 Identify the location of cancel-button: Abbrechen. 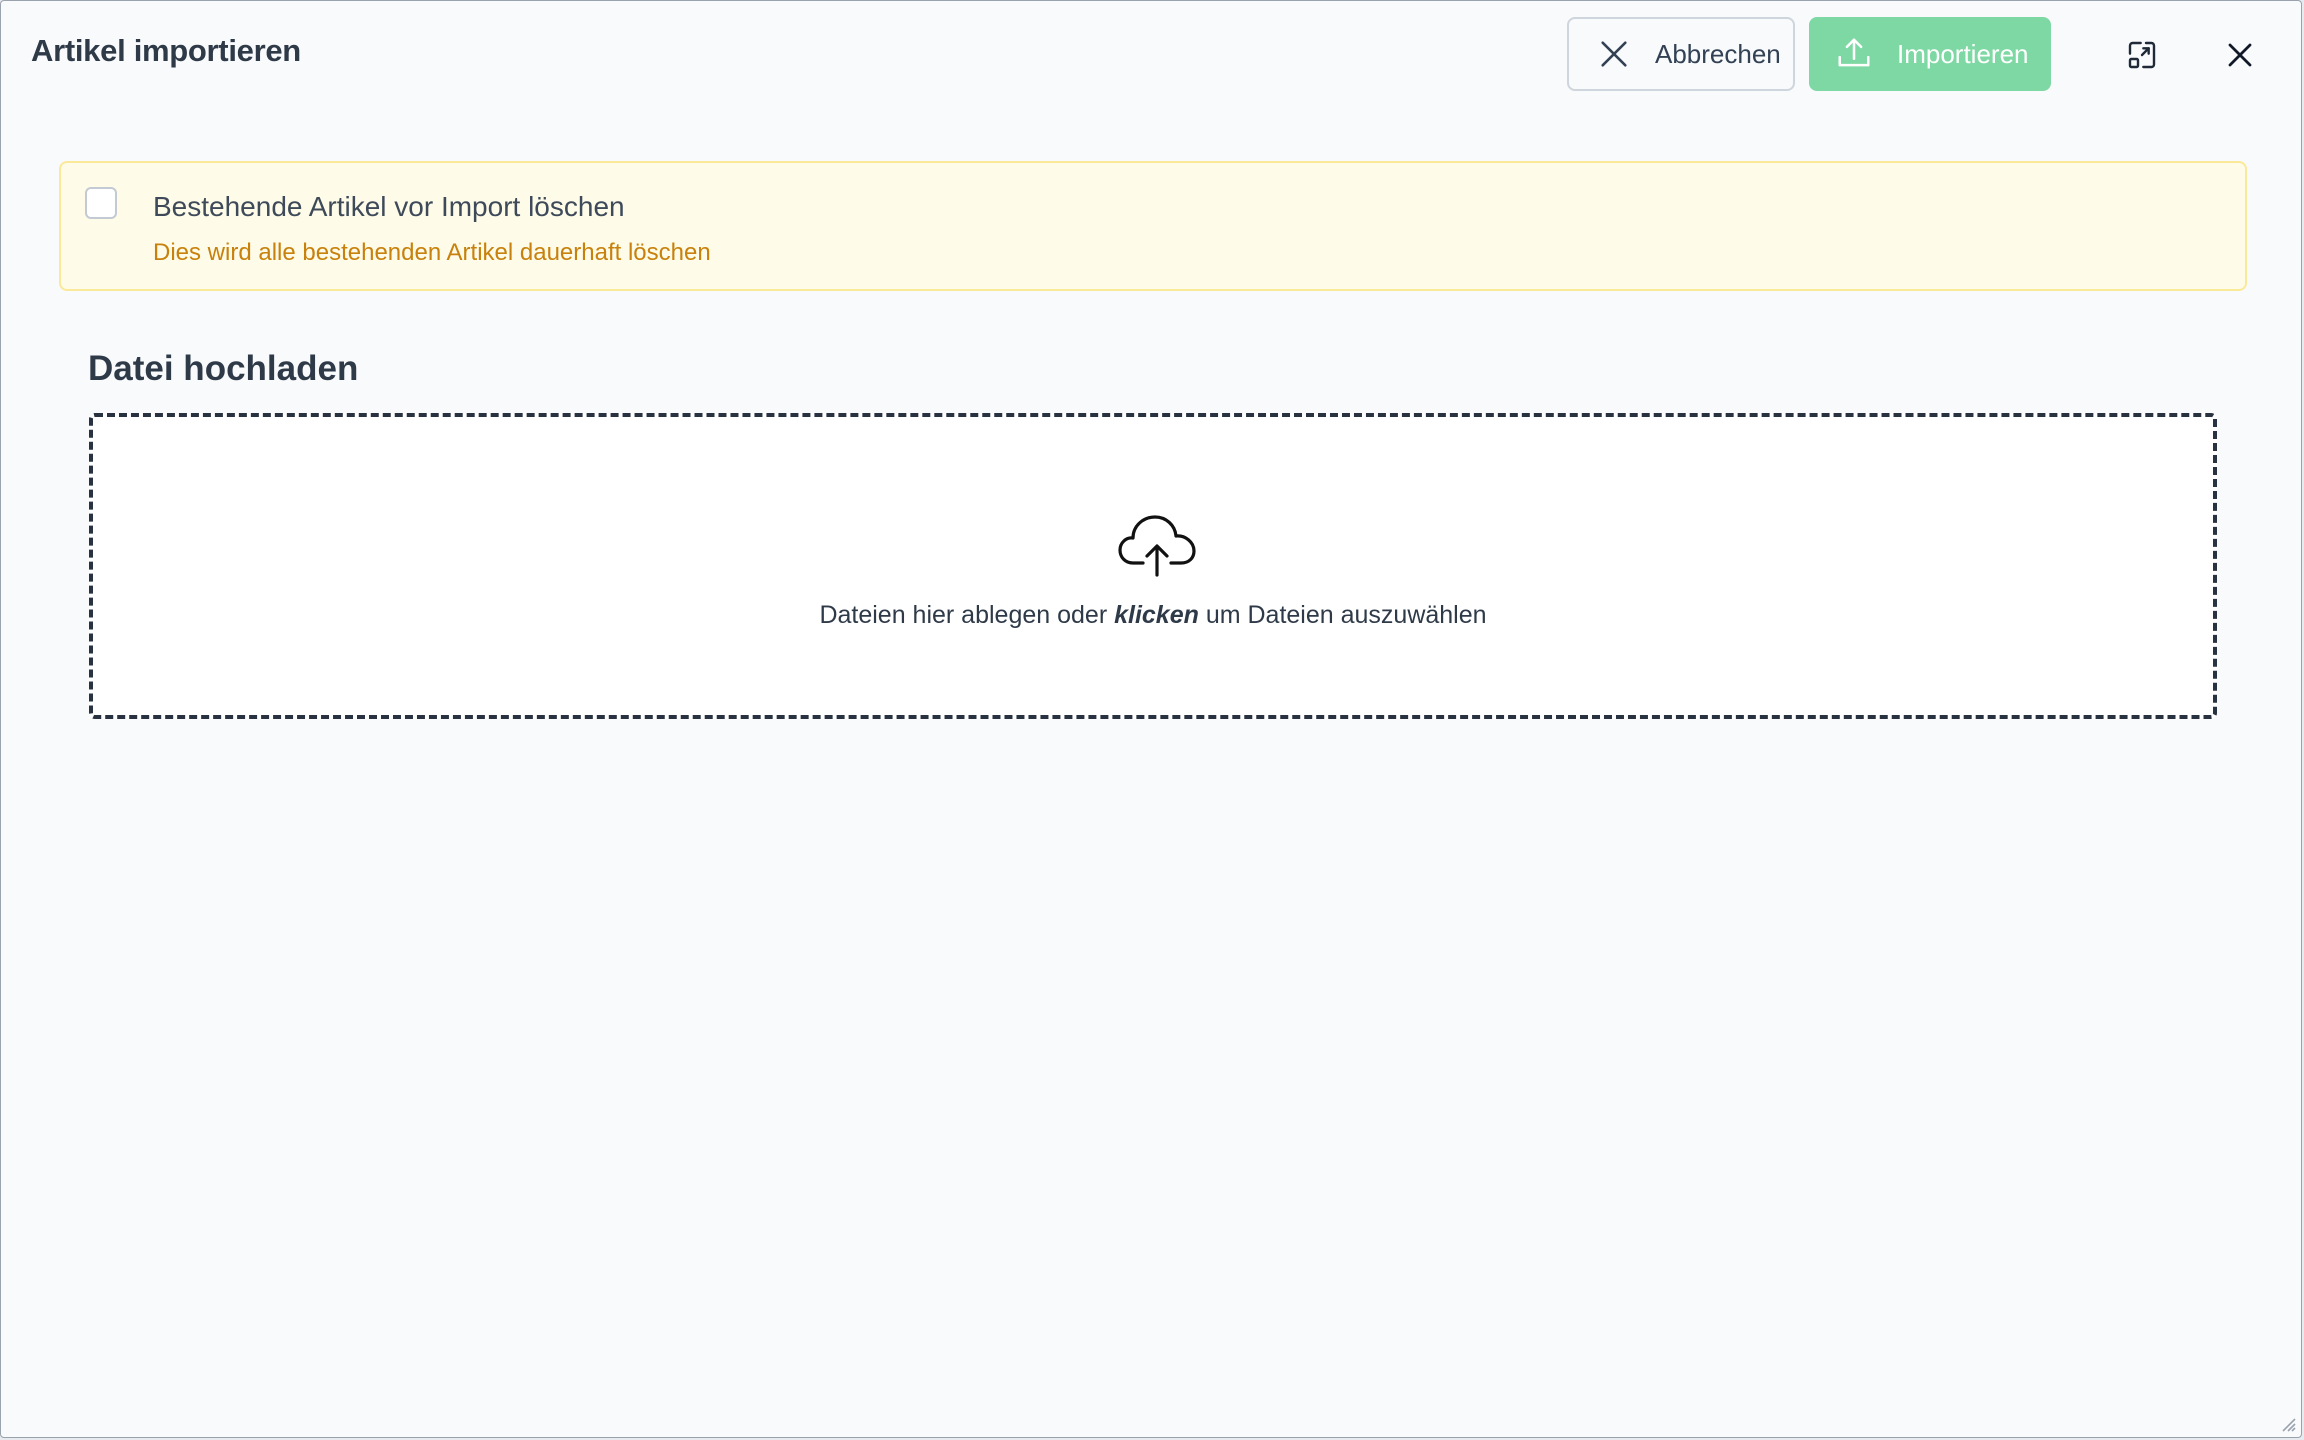
(1681, 54).